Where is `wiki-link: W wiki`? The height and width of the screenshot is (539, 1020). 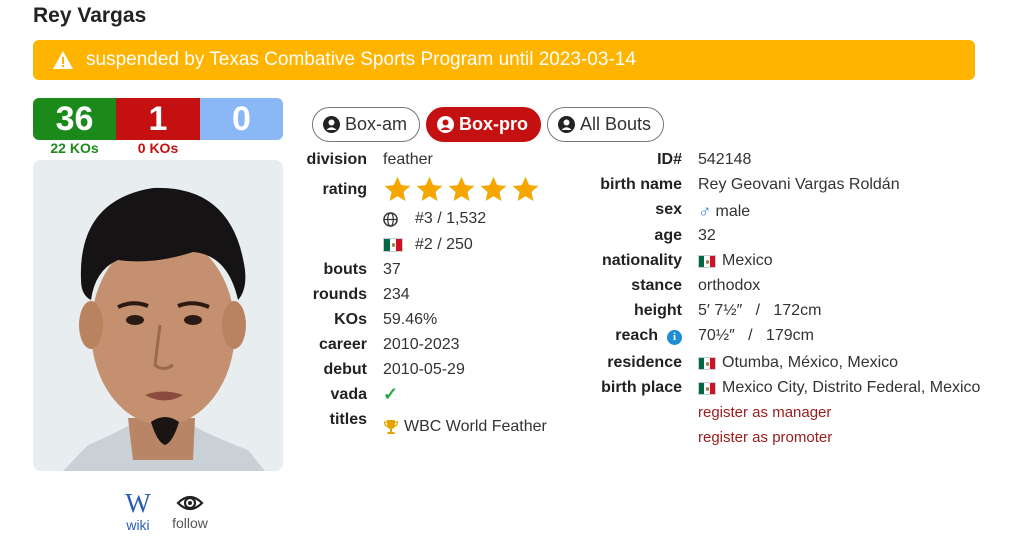
wiki-link: W wiki is located at coordinates (138, 511).